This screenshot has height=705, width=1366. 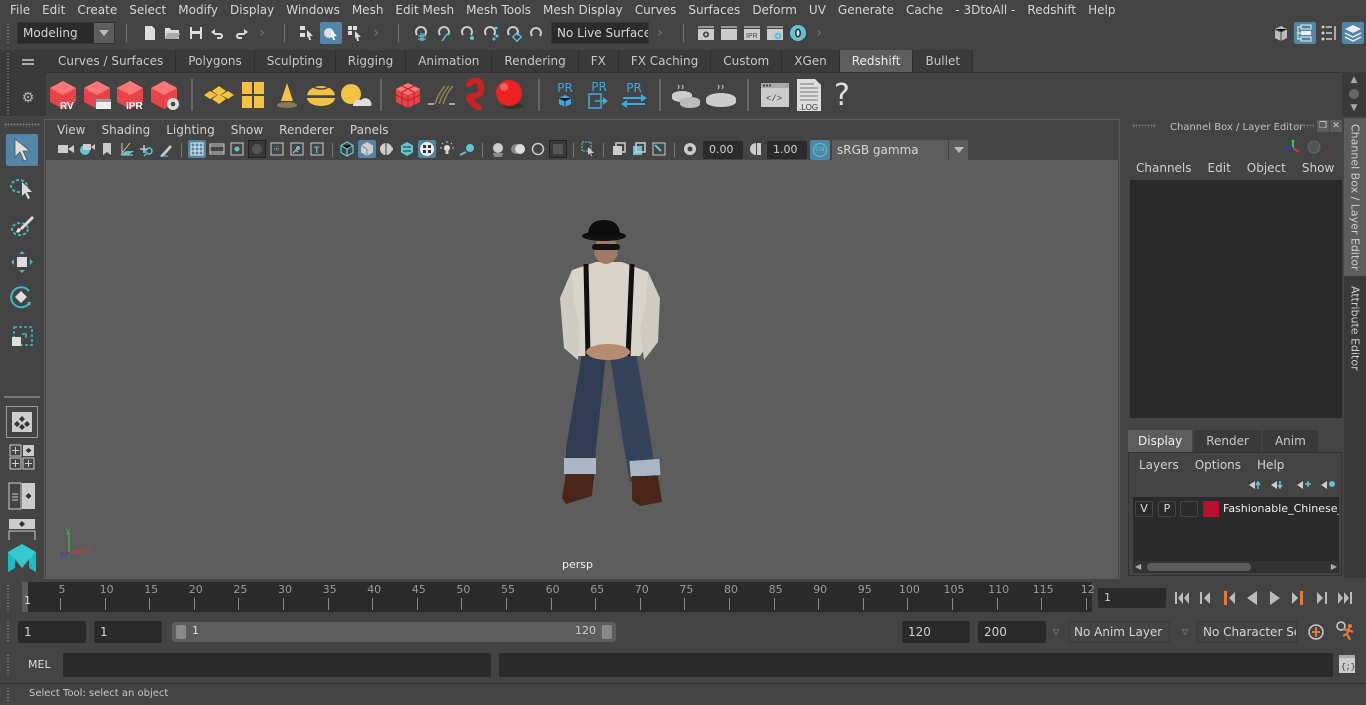 What do you see at coordinates (387, 149) in the screenshot?
I see `wireframe-on-shaded-icon` at bounding box center [387, 149].